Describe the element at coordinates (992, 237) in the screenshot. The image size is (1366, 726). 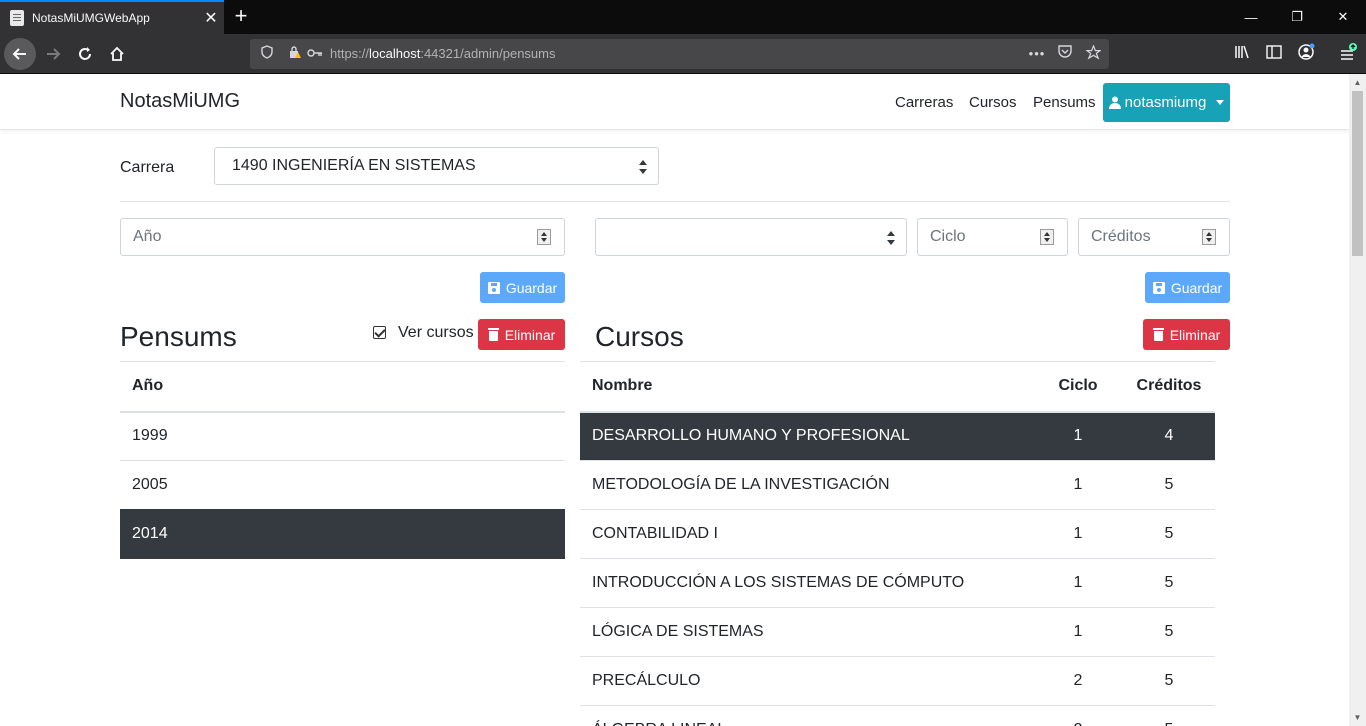
I see `ciclo-input: Ciclo` at that location.